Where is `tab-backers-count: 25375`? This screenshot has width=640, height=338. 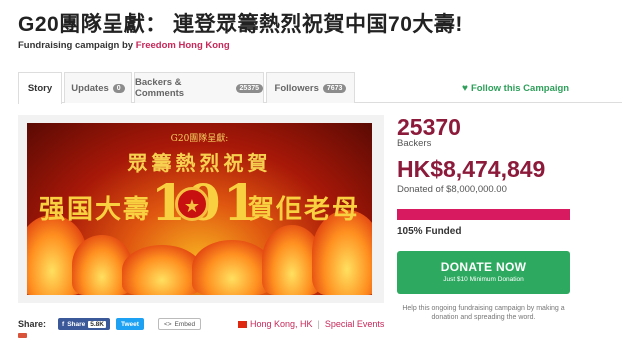 tab-backers-count: 25375 is located at coordinates (249, 88).